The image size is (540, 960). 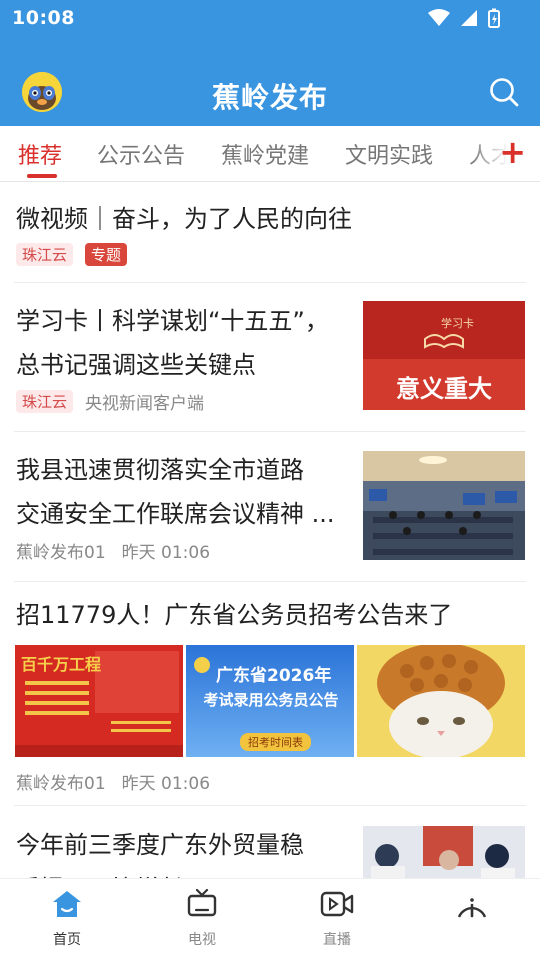 I want to click on app-header-bar: 10:08 蕉岭发布, so click(x=270, y=63).